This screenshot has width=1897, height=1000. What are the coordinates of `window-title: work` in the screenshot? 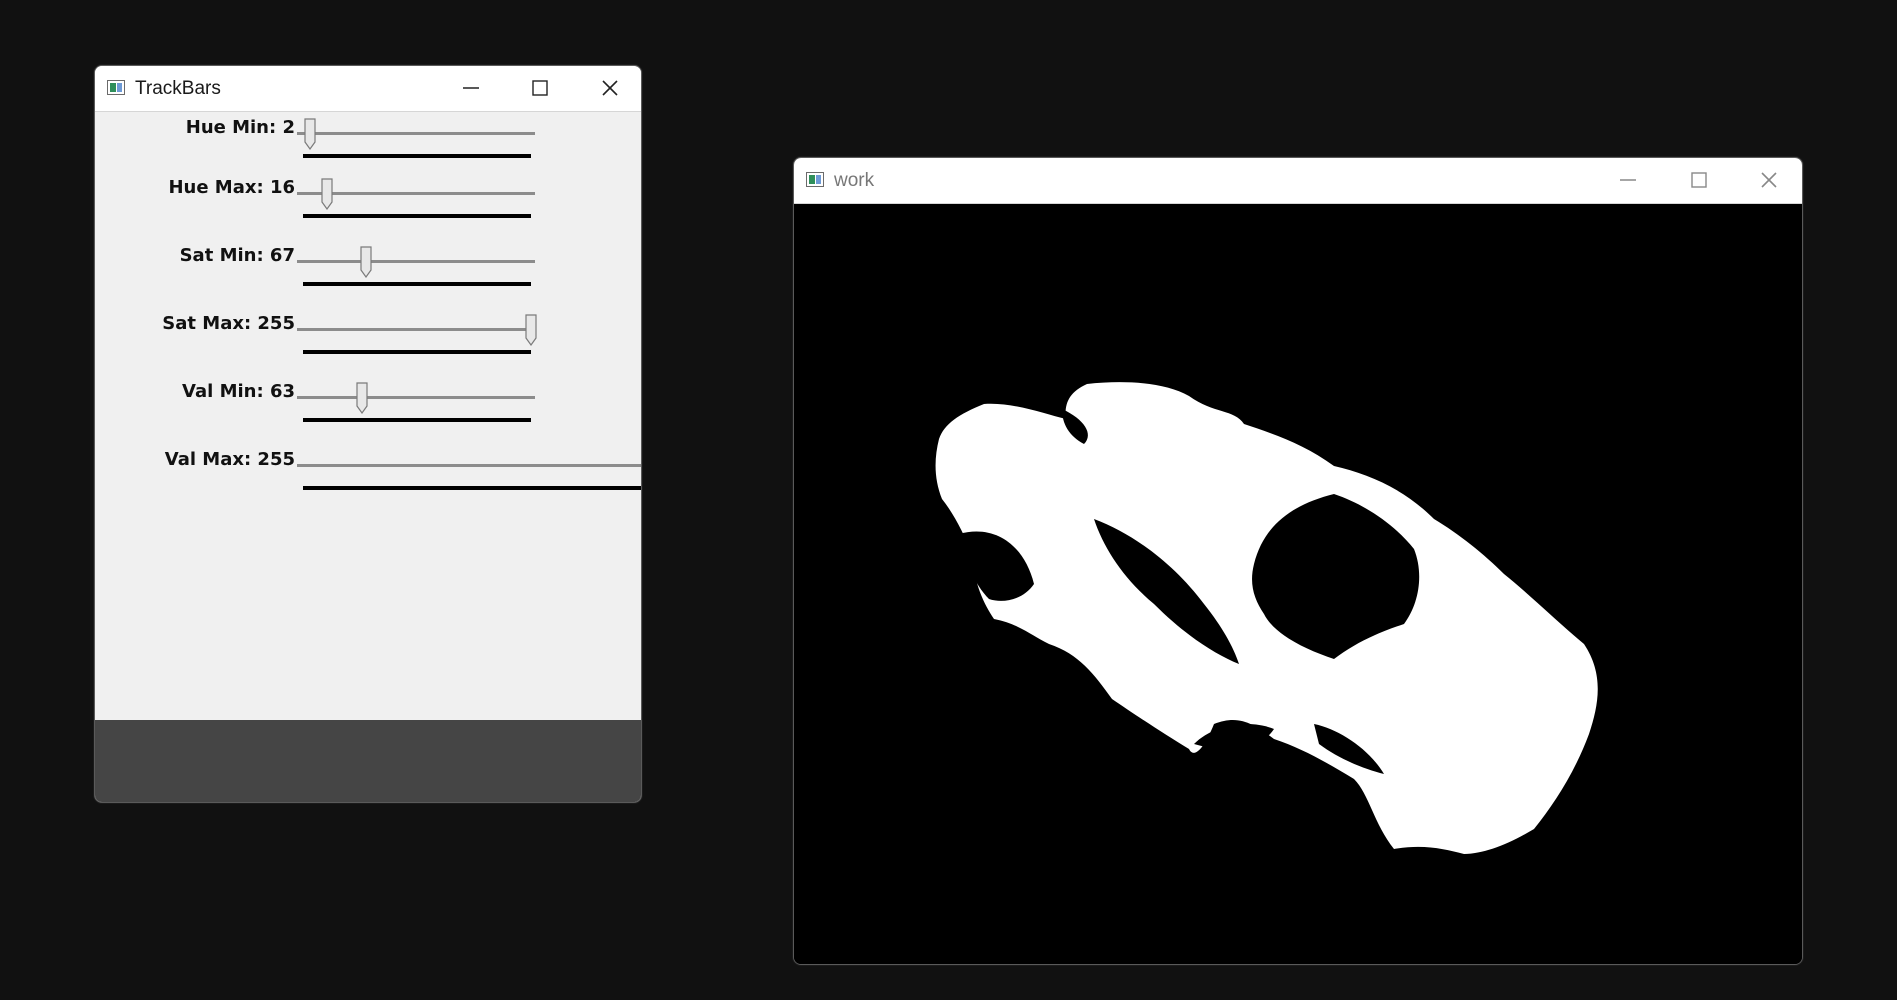 It's located at (854, 180).